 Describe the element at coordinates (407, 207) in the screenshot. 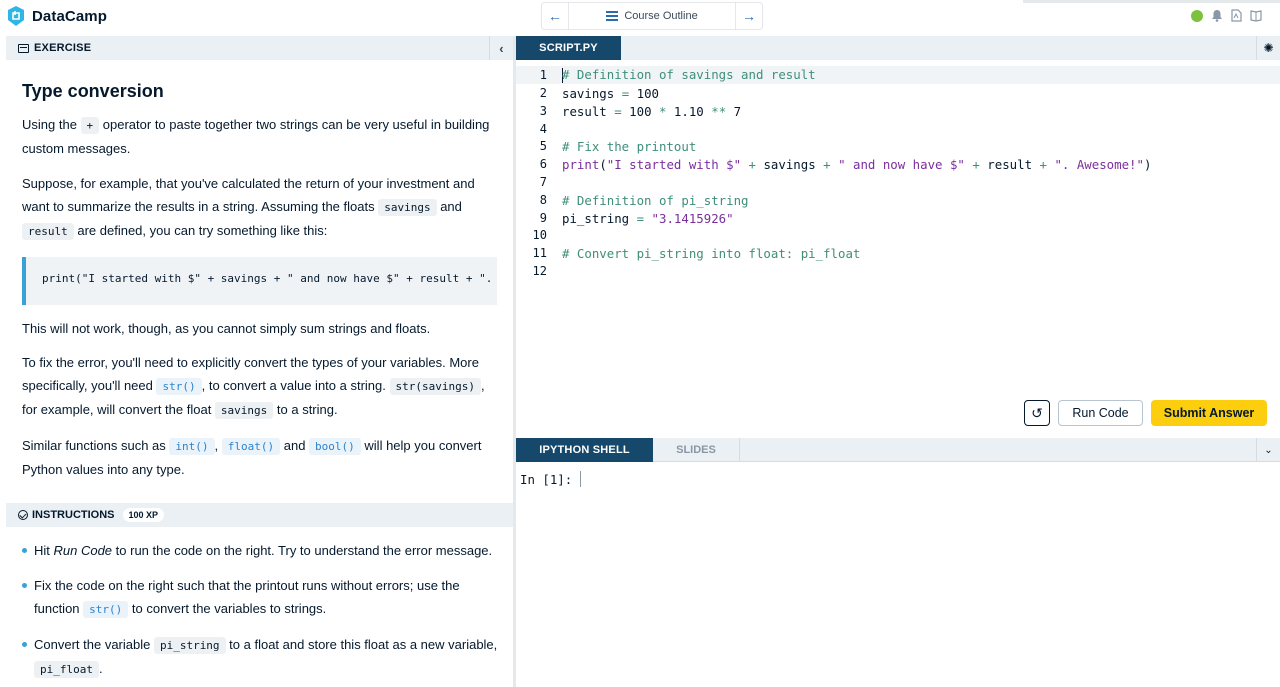

I see `inline-code: savings` at that location.